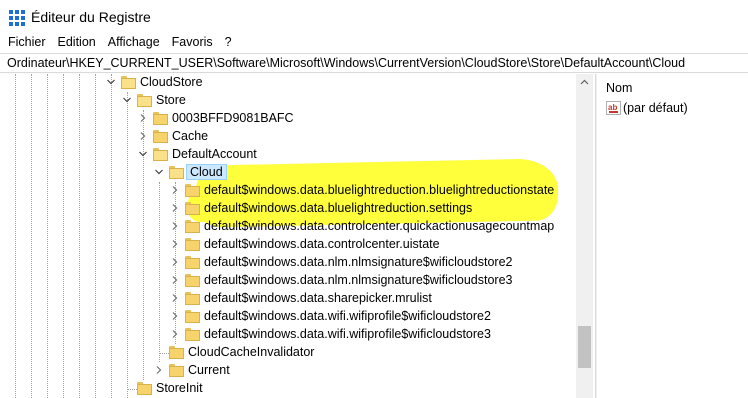 The height and width of the screenshot is (398, 748). I want to click on tree-node: CloudCacheInvalidator, so click(288, 353).